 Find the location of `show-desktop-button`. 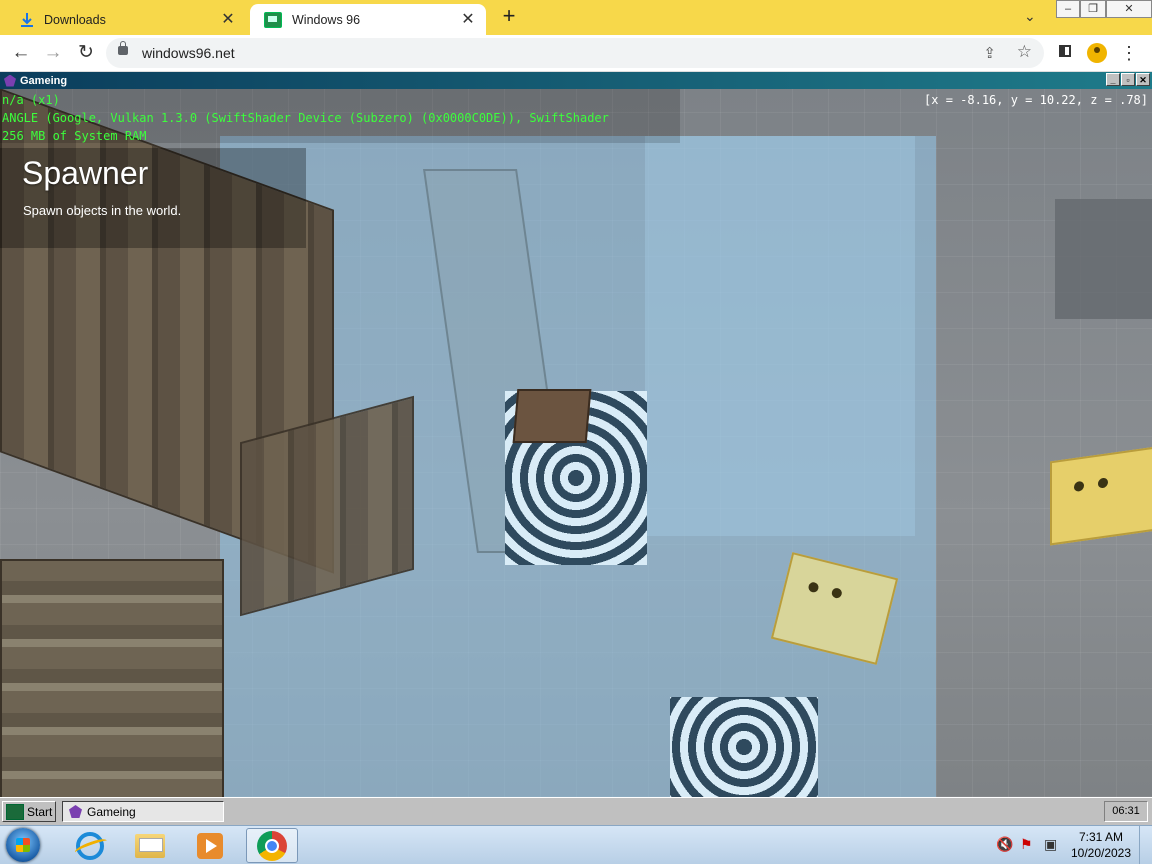

show-desktop-button is located at coordinates (1145, 845).